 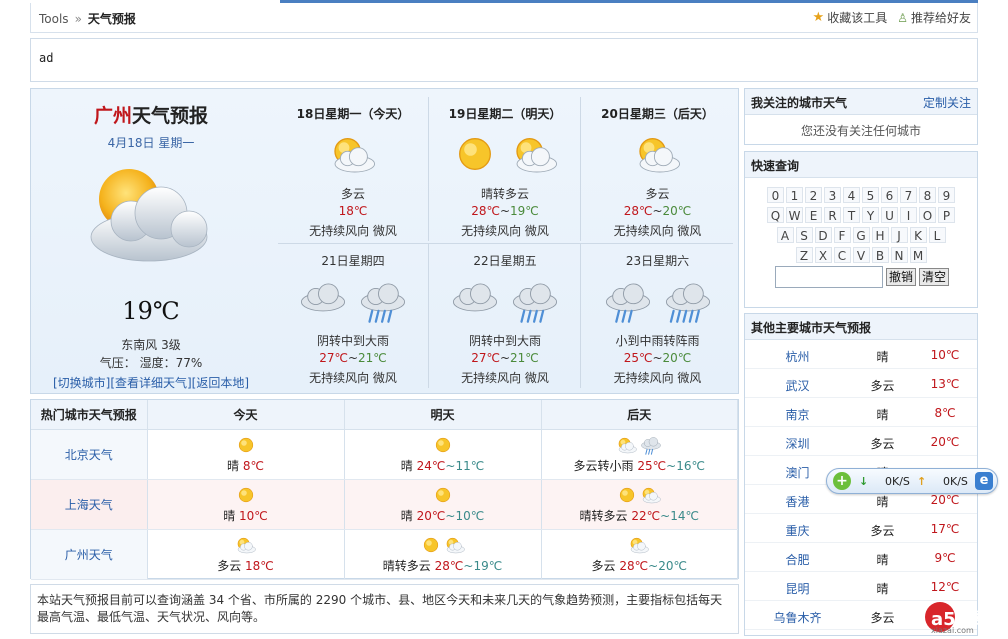 What do you see at coordinates (861, 383) in the screenshot?
I see `list-item: 武汉 多云 13℃` at bounding box center [861, 383].